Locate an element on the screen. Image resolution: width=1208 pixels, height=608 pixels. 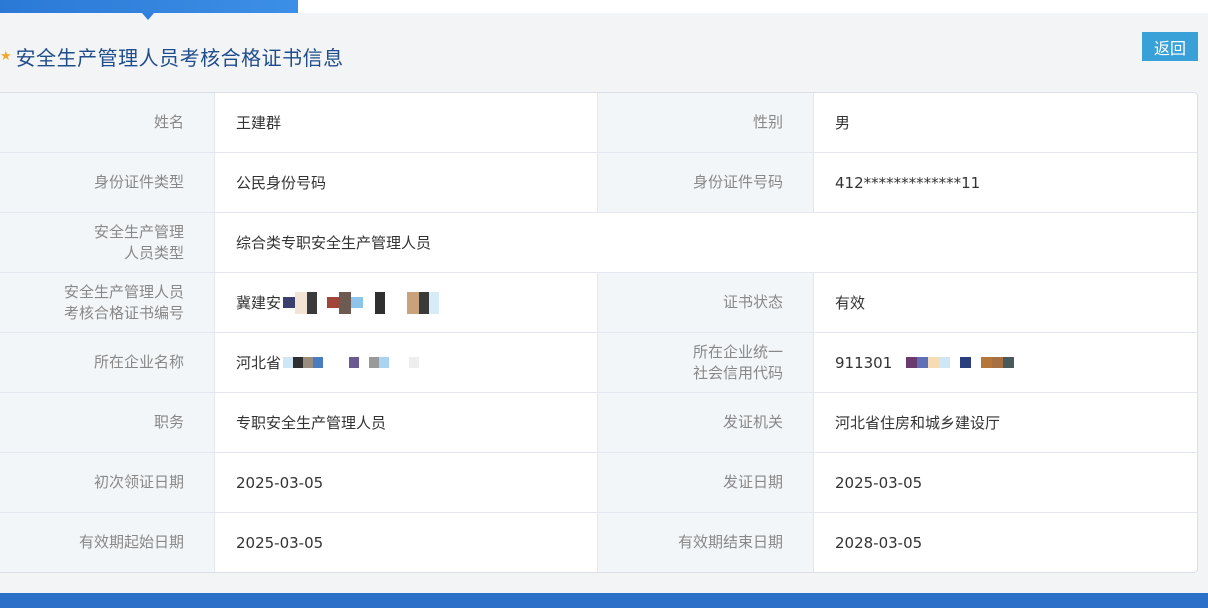
cert-number-label: 安全生产管理人员 考核合格证书编号 is located at coordinates (107, 302).